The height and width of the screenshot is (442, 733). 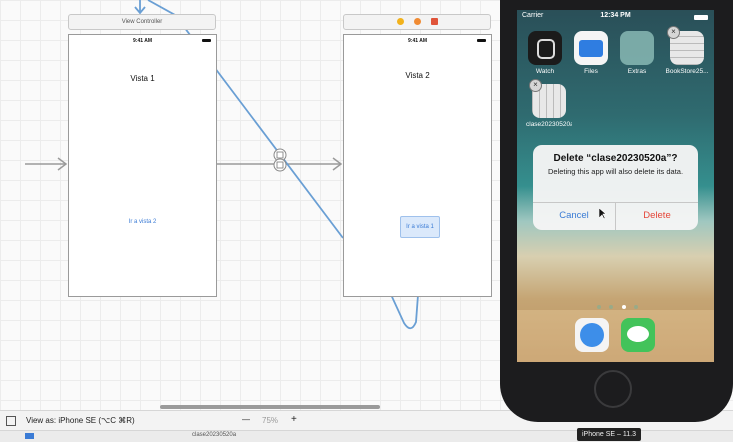 I want to click on view-as-label: View as: iPhone SE (⌥C ⌘R), so click(x=80, y=420).